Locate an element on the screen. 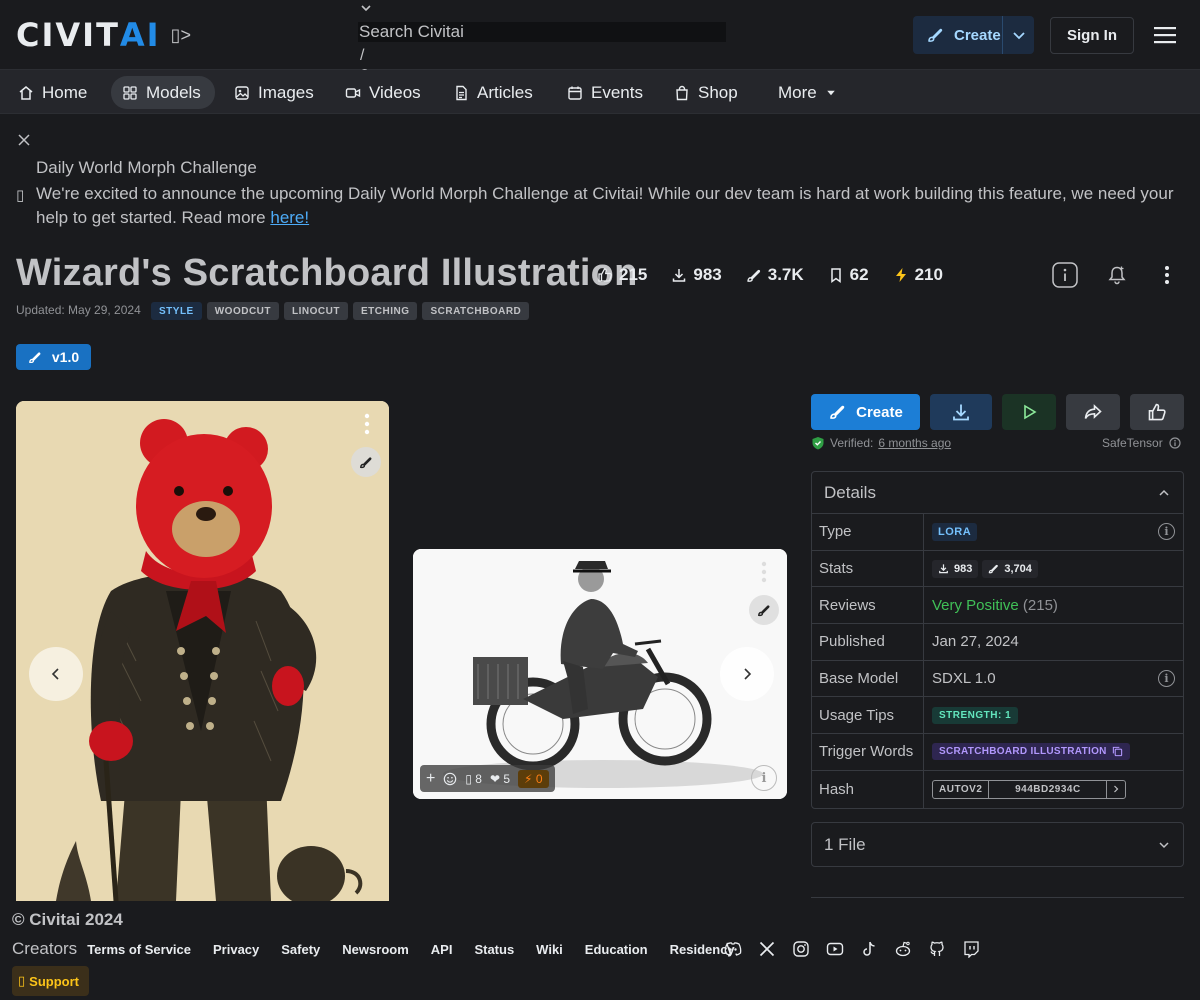  tag-linocut: LINOCUT is located at coordinates (316, 311).